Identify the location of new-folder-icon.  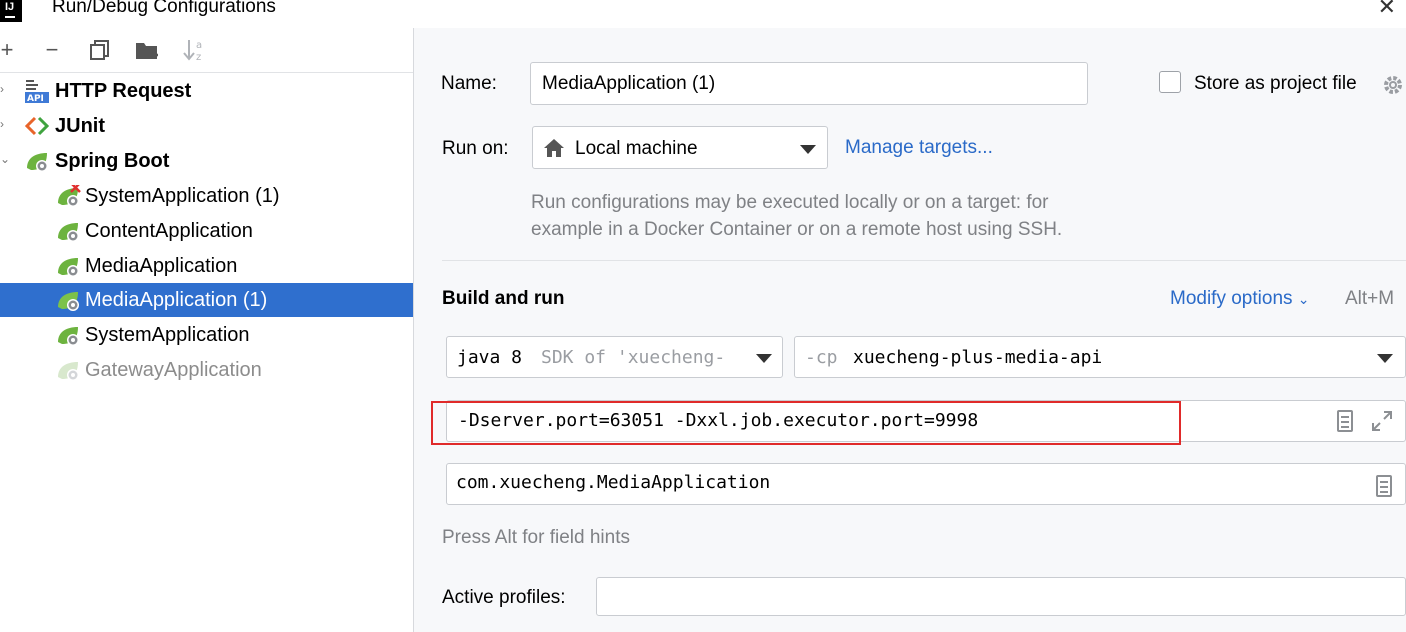
(148, 50).